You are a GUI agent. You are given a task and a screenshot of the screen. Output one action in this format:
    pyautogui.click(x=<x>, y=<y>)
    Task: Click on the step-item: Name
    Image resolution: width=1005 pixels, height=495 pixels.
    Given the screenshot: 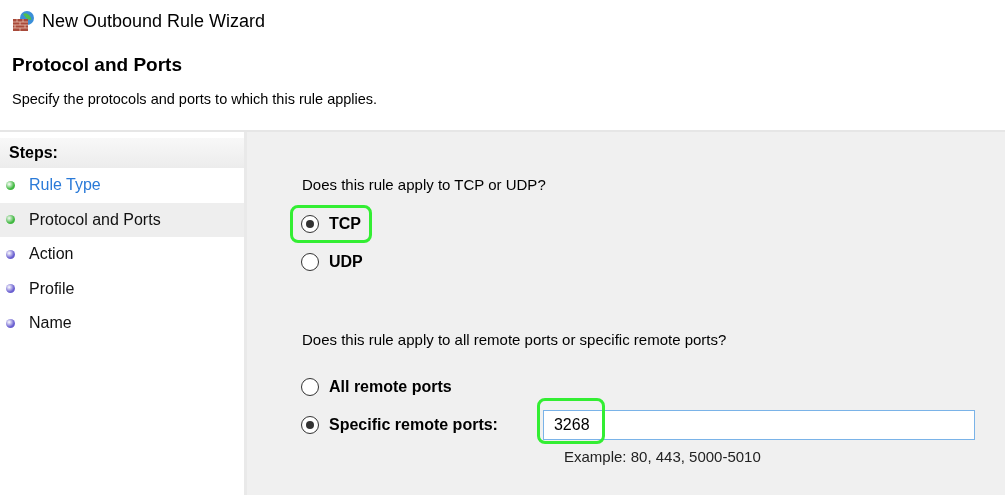 What is the action you would take?
    pyautogui.click(x=122, y=323)
    